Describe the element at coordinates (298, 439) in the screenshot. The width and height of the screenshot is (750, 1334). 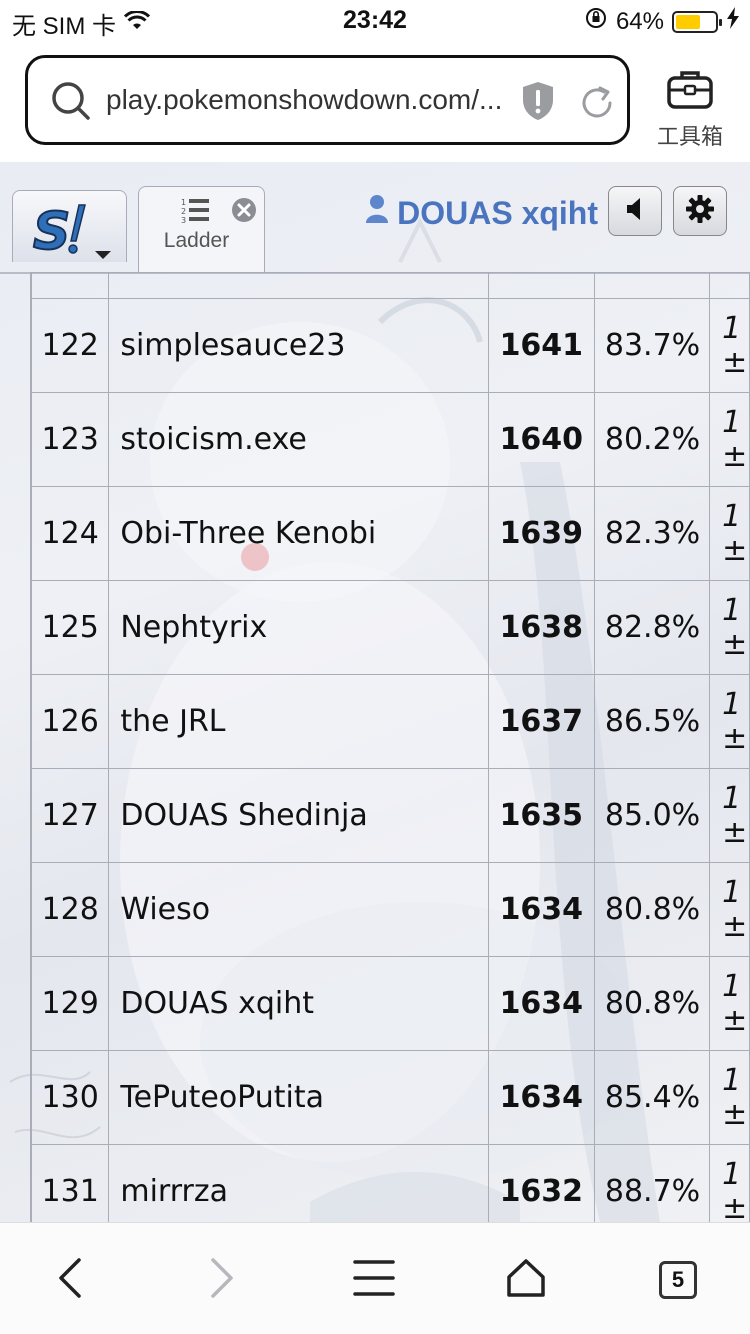
I see `player-name-cell: stoicism.exe` at that location.